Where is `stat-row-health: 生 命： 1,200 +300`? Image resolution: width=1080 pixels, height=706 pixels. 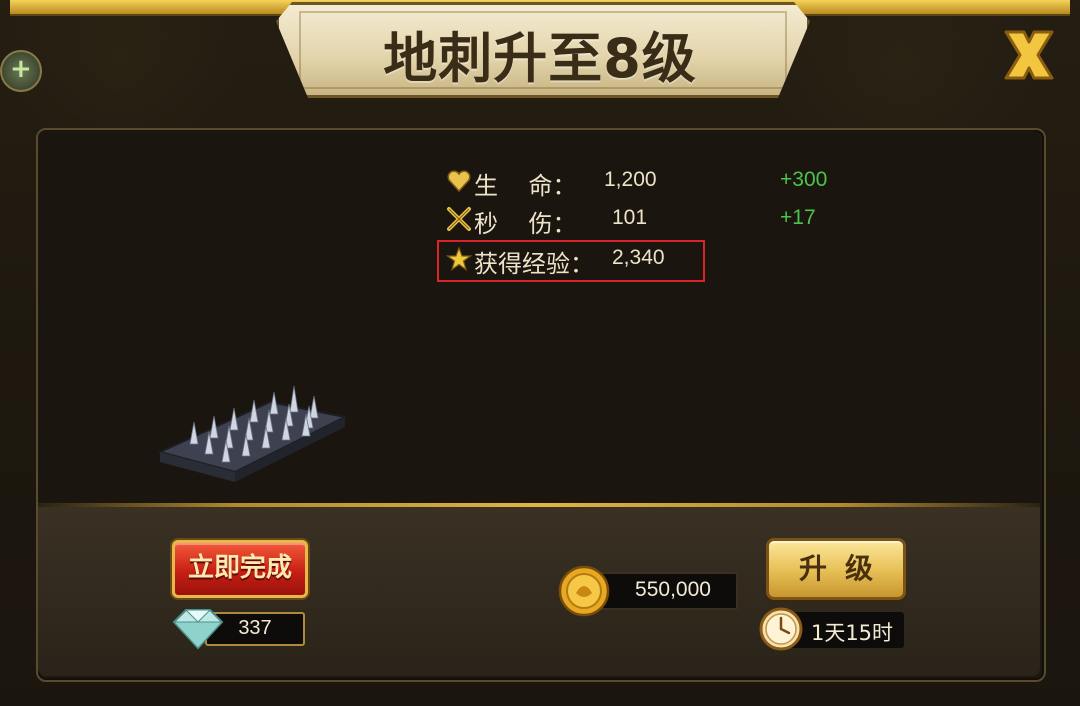 stat-row-health: 生 命： 1,200 +300 is located at coordinates (656, 183).